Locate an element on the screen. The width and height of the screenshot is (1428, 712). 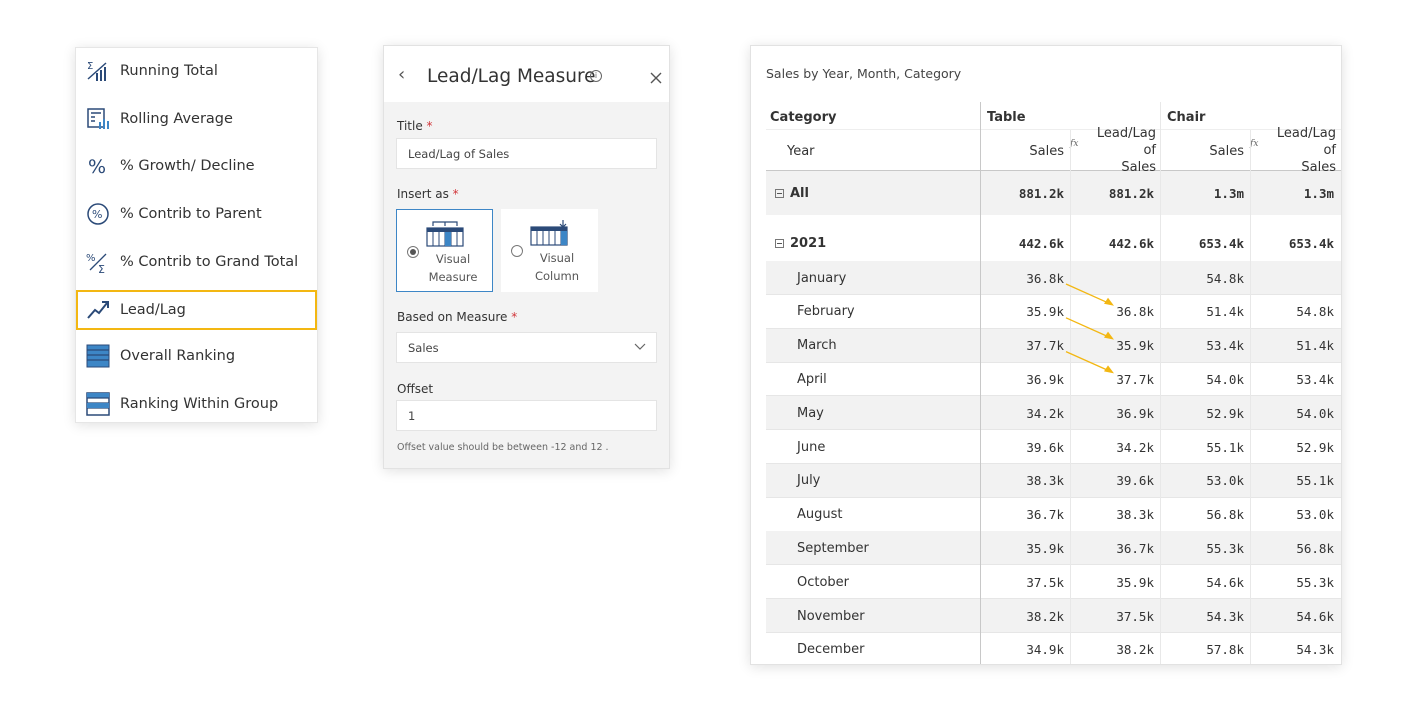
visual-column-text: Visual Column is located at coordinates (557, 267).